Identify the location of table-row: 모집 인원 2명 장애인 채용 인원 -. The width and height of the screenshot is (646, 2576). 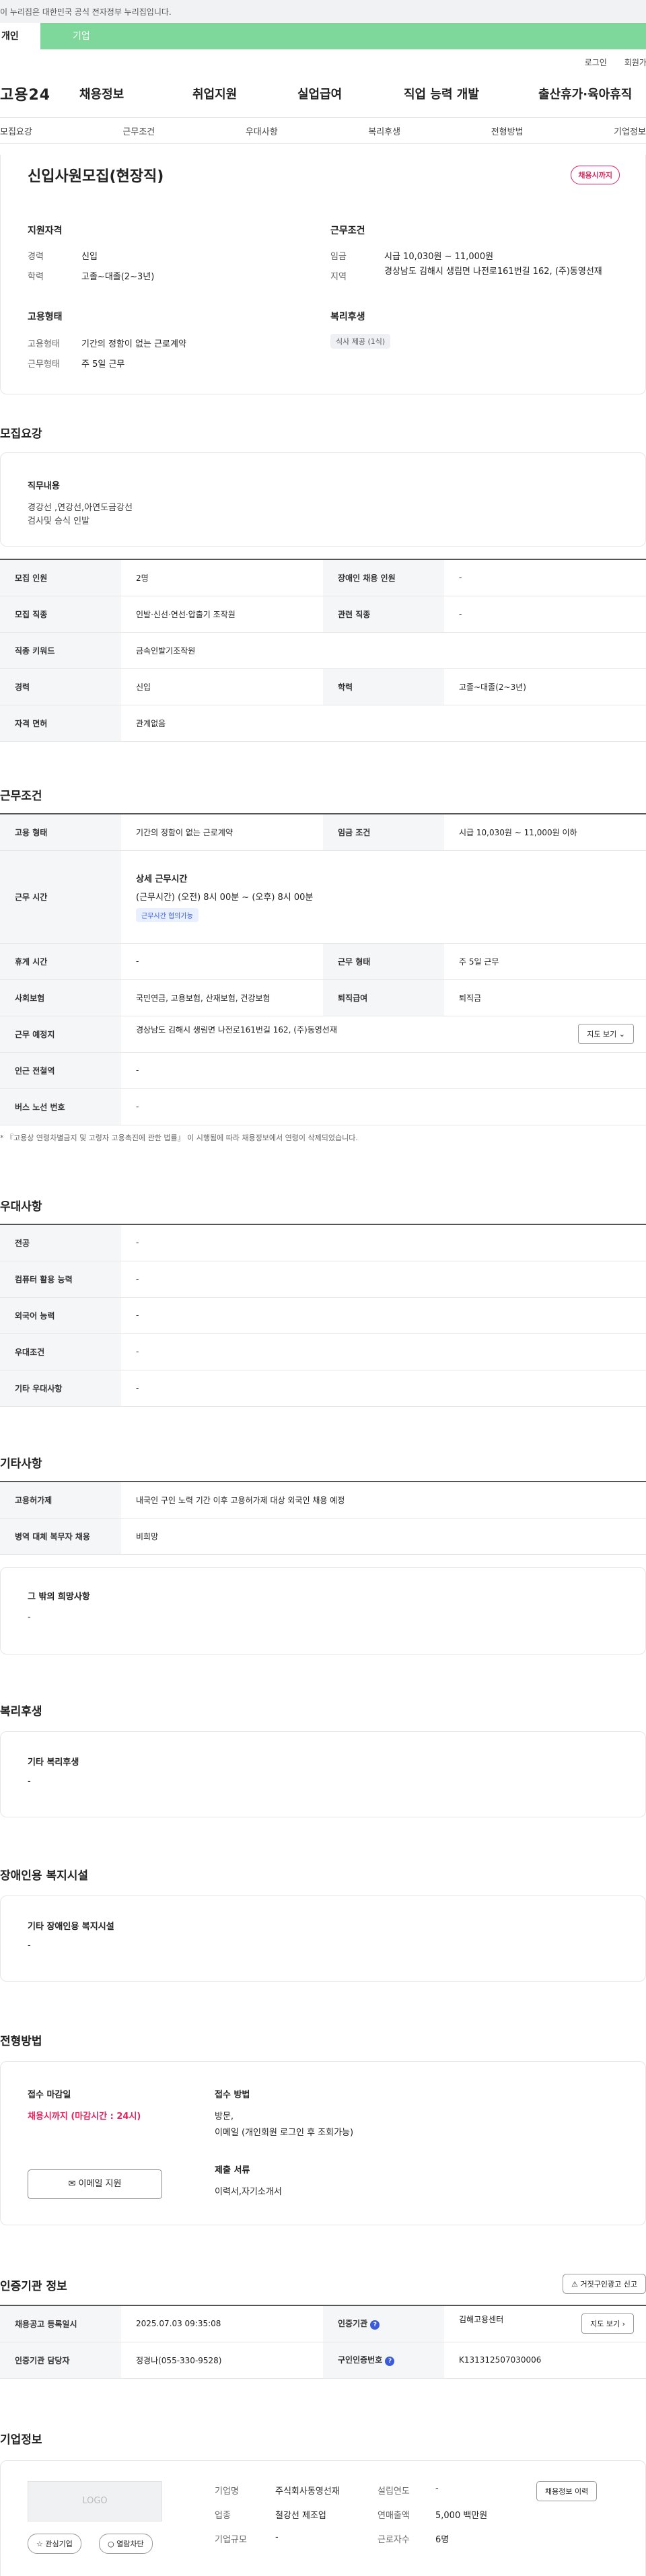
(323, 577).